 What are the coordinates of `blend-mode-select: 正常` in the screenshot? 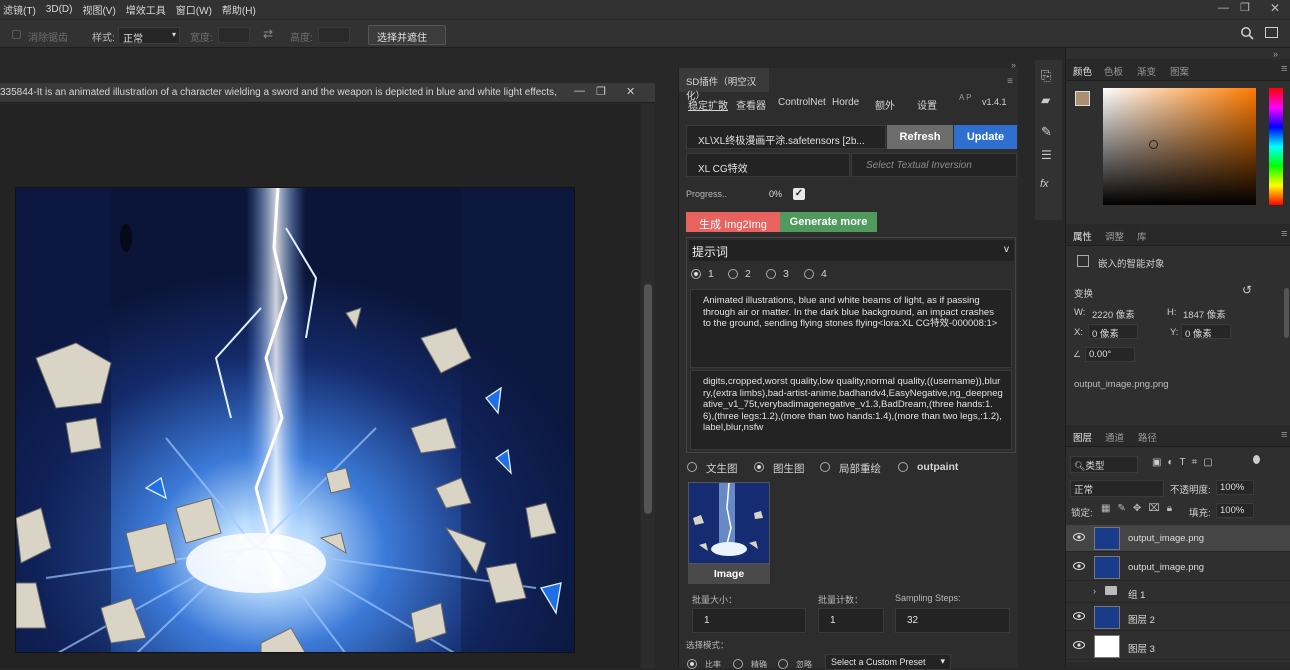 It's located at (1117, 488).